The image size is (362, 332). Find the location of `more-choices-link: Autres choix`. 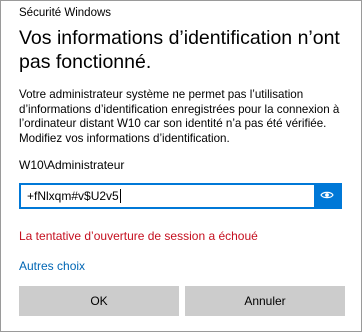

more-choices-link: Autres choix is located at coordinates (52, 266).